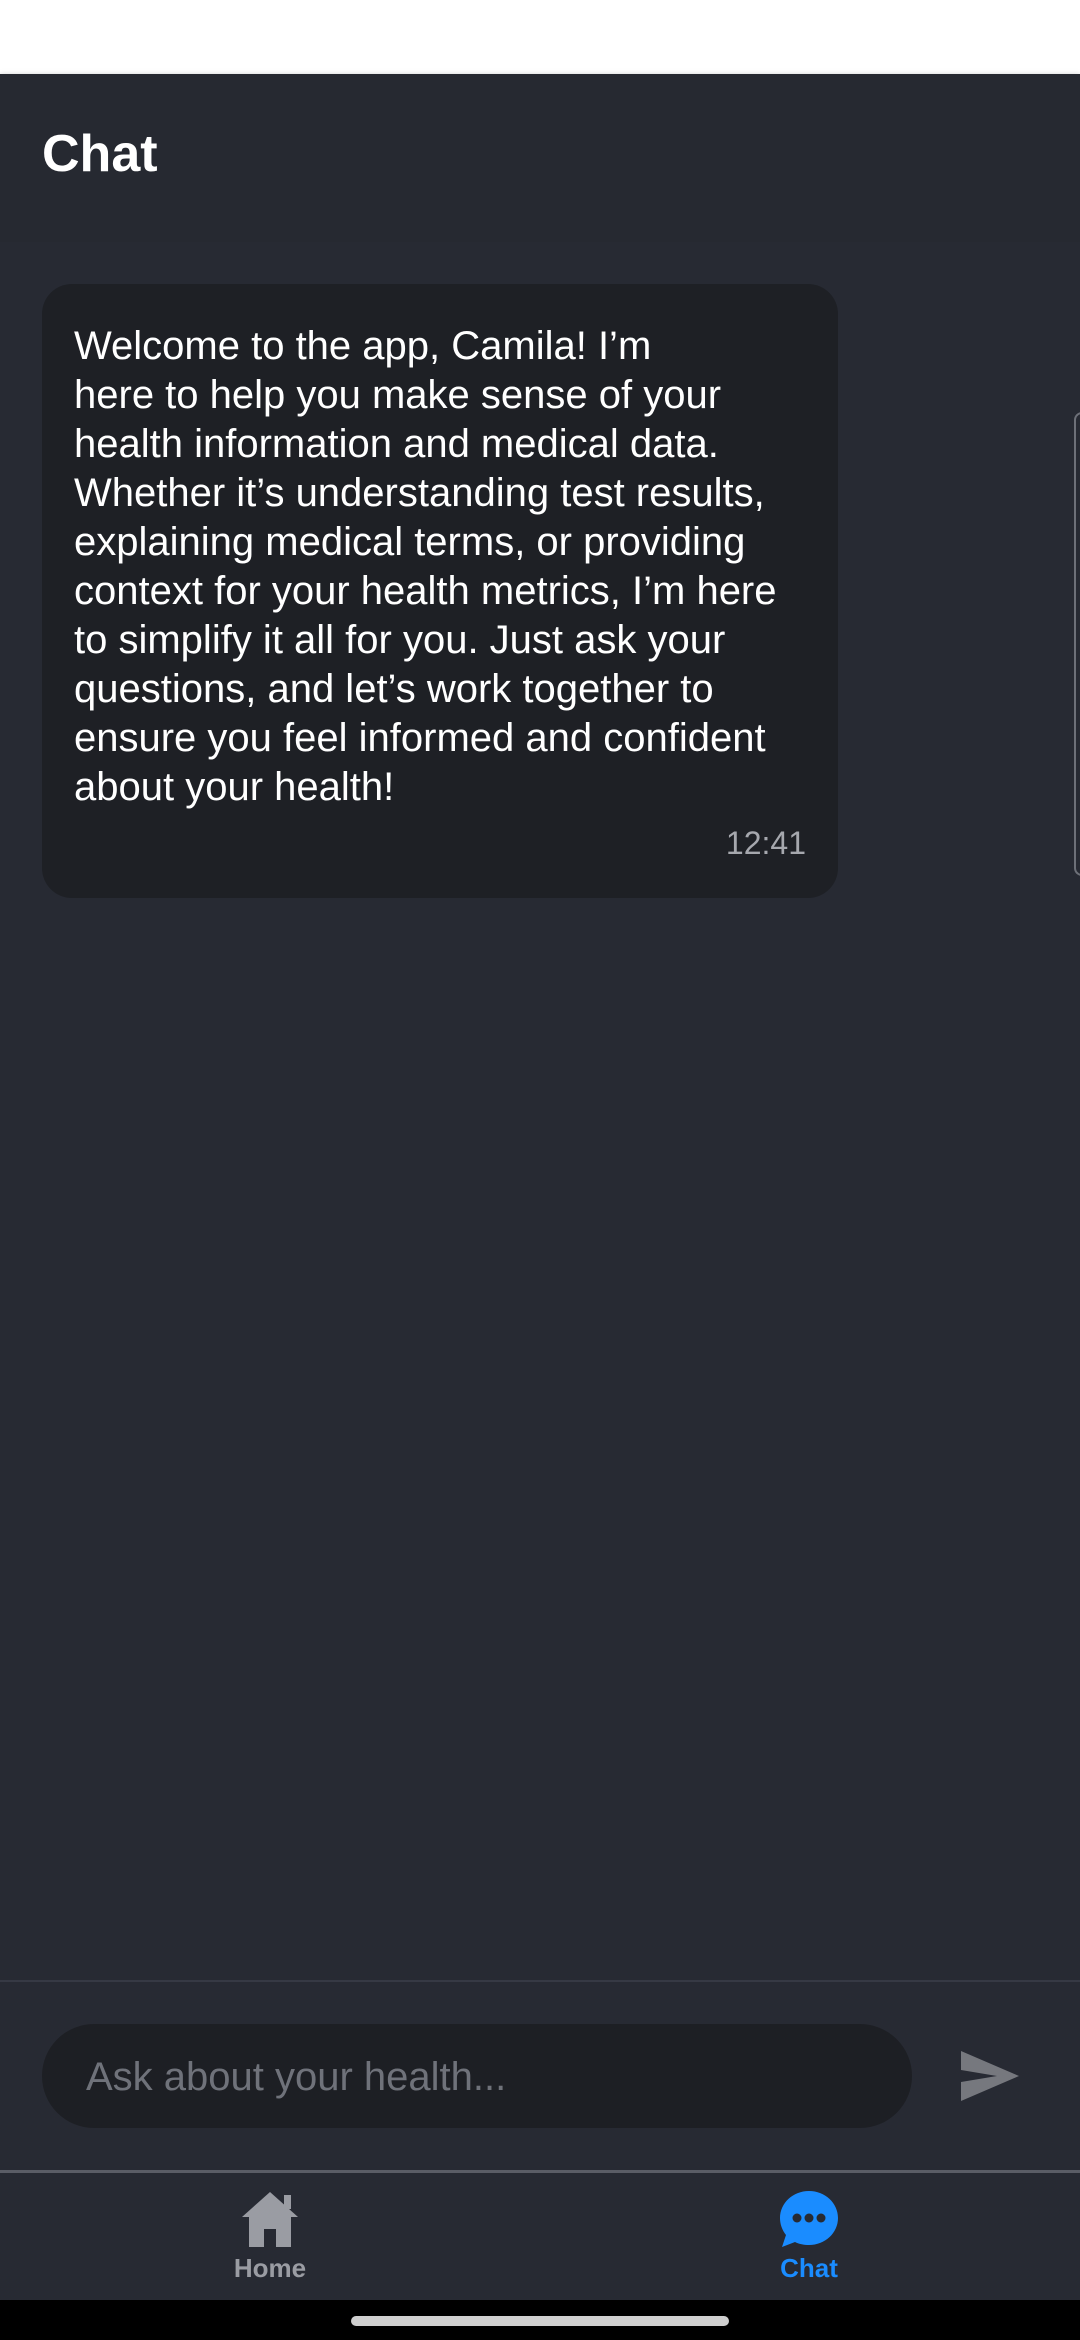 Image resolution: width=1080 pixels, height=2340 pixels. What do you see at coordinates (765, 843) in the screenshot?
I see `message-timestamp: 12:41` at bounding box center [765, 843].